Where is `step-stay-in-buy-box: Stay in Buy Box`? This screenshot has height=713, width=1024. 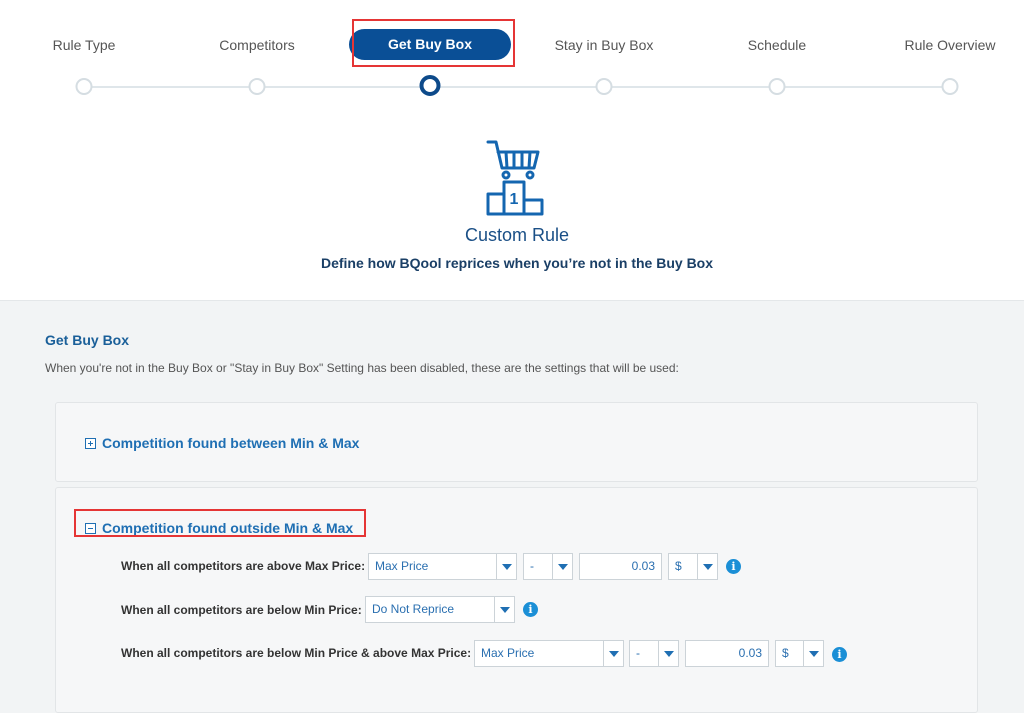
step-stay-in-buy-box: Stay in Buy Box is located at coordinates (604, 45).